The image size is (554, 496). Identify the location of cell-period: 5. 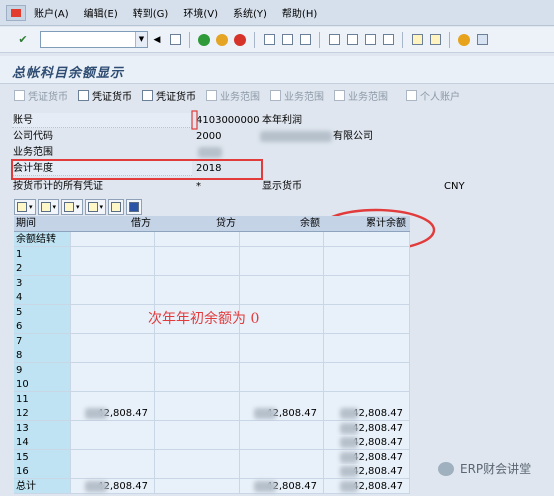
(42, 312).